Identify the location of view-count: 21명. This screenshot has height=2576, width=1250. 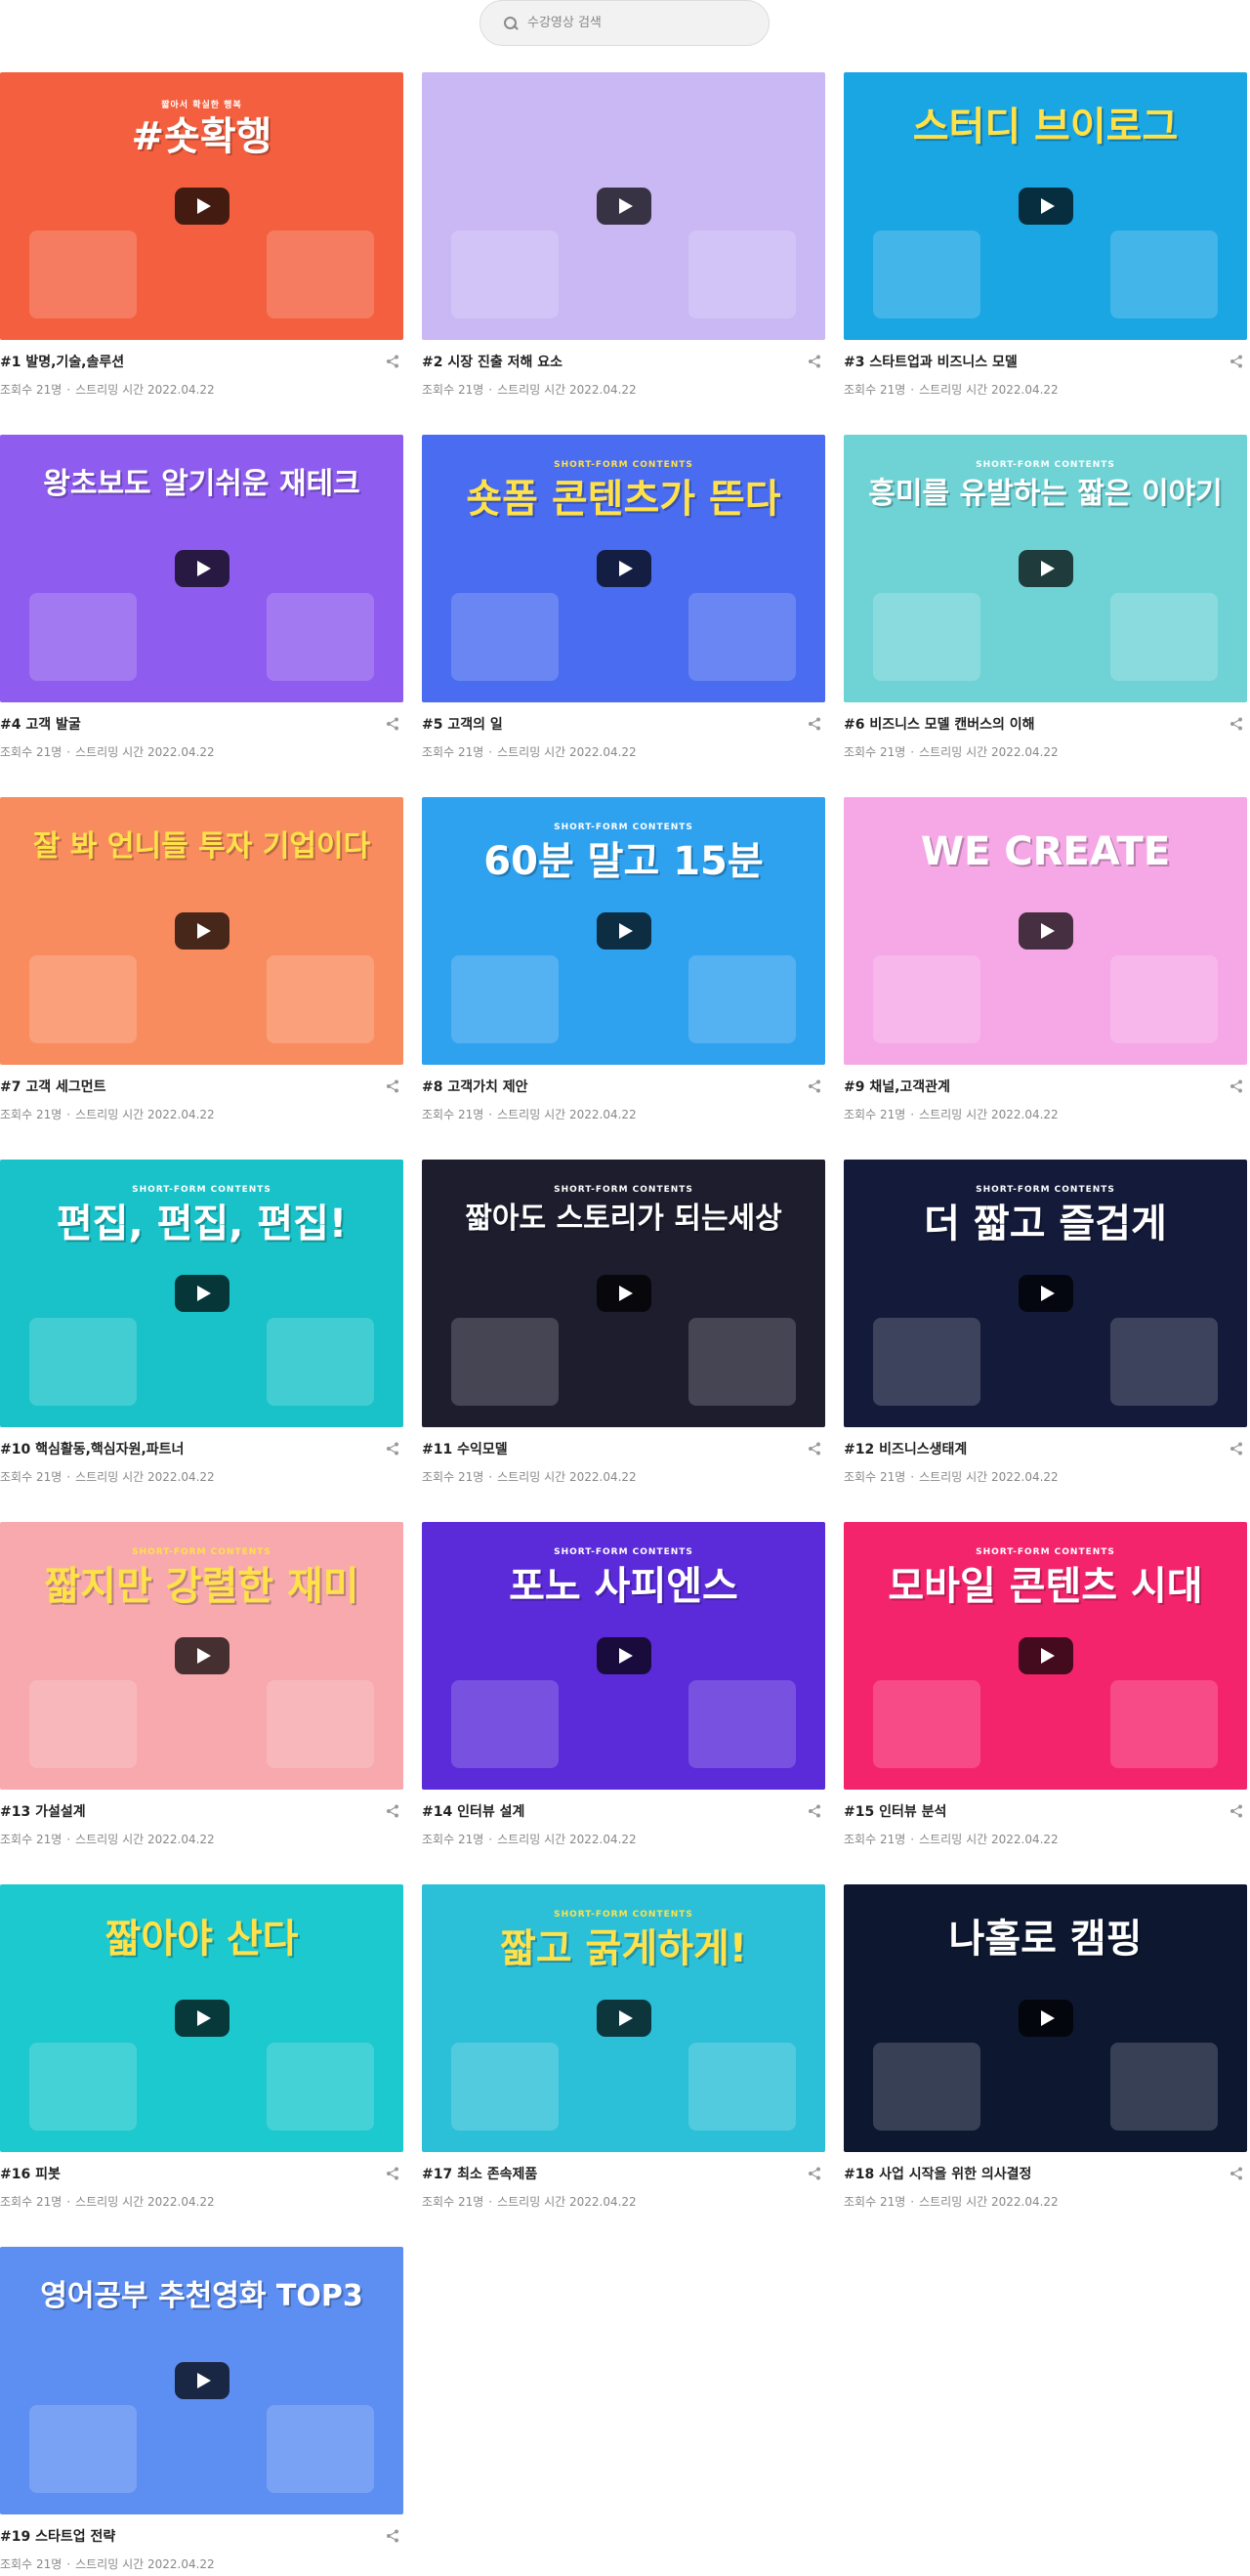
(48, 2202).